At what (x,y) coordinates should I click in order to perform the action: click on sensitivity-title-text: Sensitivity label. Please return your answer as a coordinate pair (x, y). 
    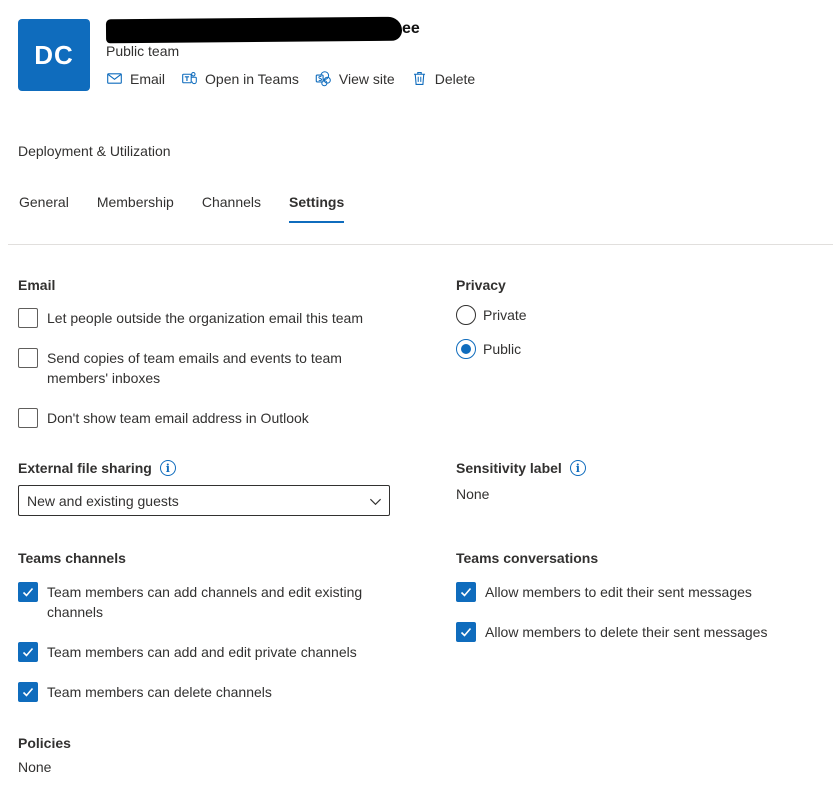
    Looking at the image, I should click on (509, 468).